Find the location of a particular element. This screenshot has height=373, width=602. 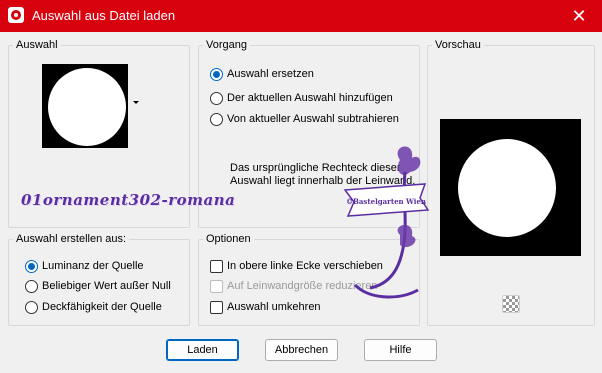

radio-label: Von aktueller Auswahl subtrahieren is located at coordinates (313, 119).